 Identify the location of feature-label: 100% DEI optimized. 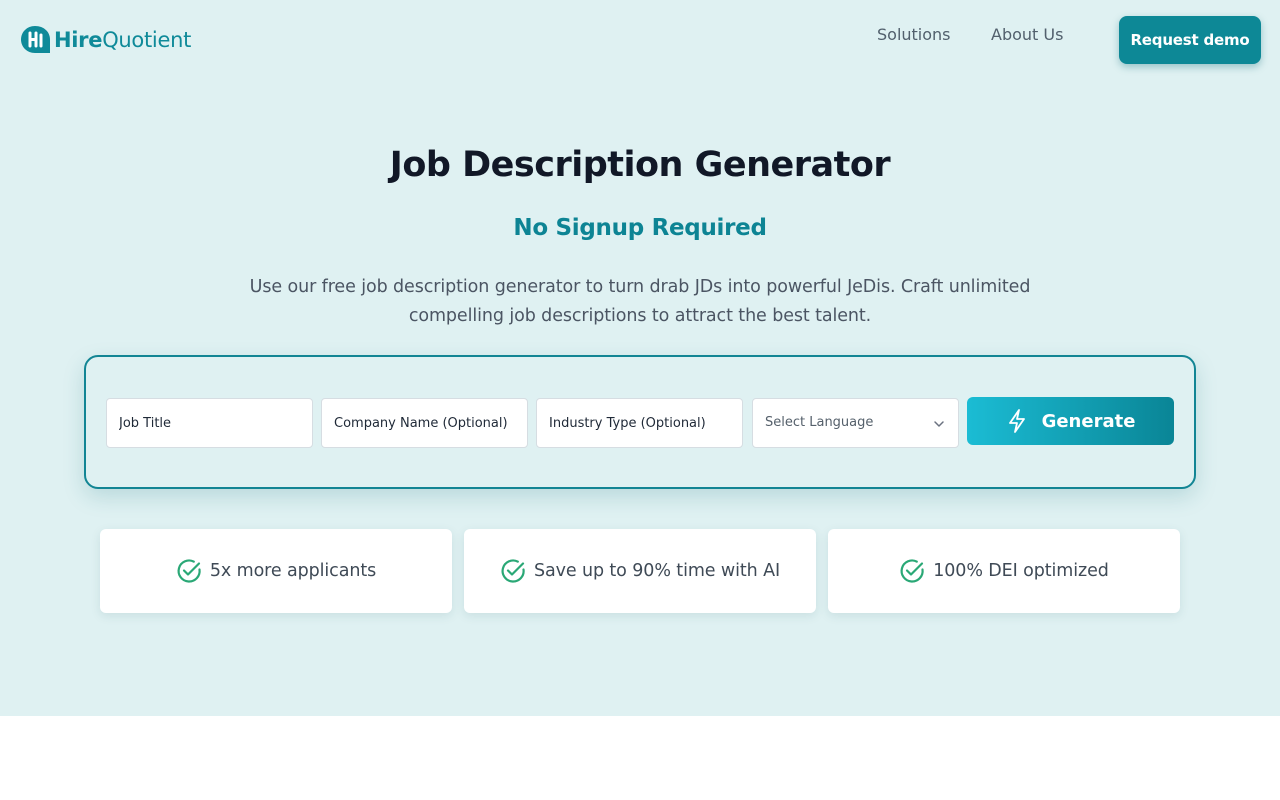
(1021, 571).